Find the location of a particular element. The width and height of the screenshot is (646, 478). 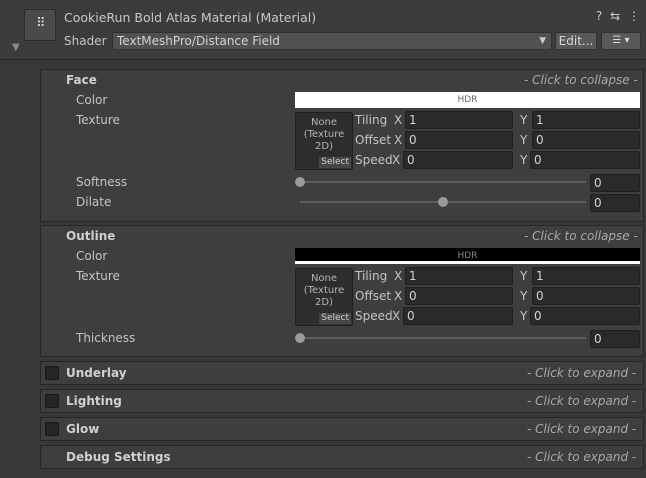

outline-offset-x-label: X is located at coordinates (398, 296).